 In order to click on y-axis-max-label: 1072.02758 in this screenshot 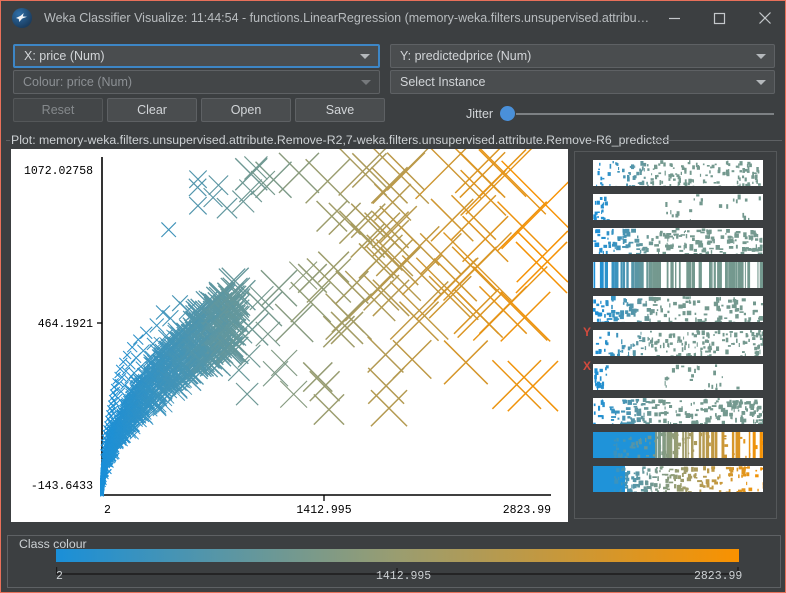, I will do `click(58, 171)`.